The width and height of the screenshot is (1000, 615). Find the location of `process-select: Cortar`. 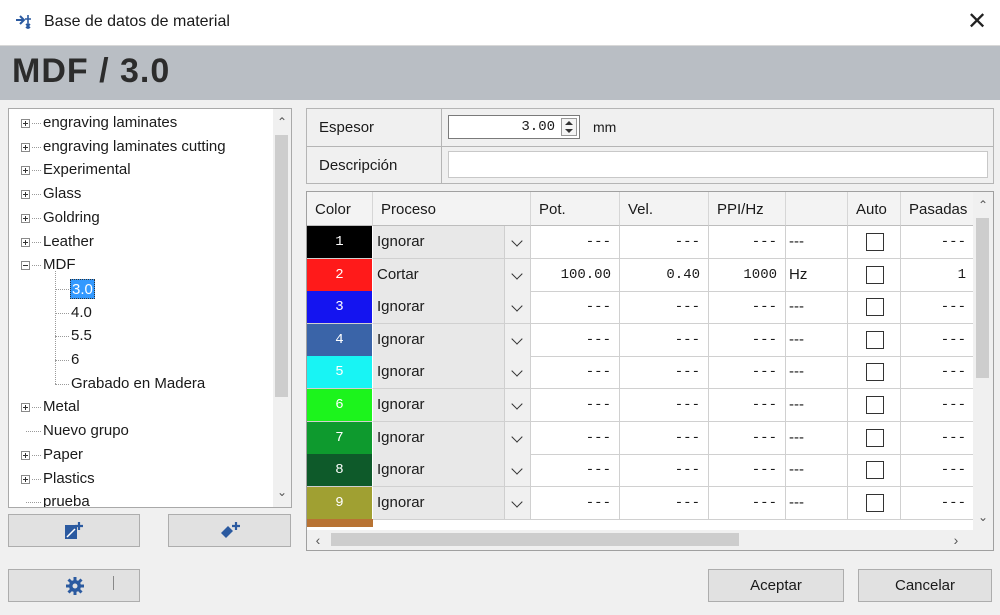

process-select: Cortar is located at coordinates (452, 275).